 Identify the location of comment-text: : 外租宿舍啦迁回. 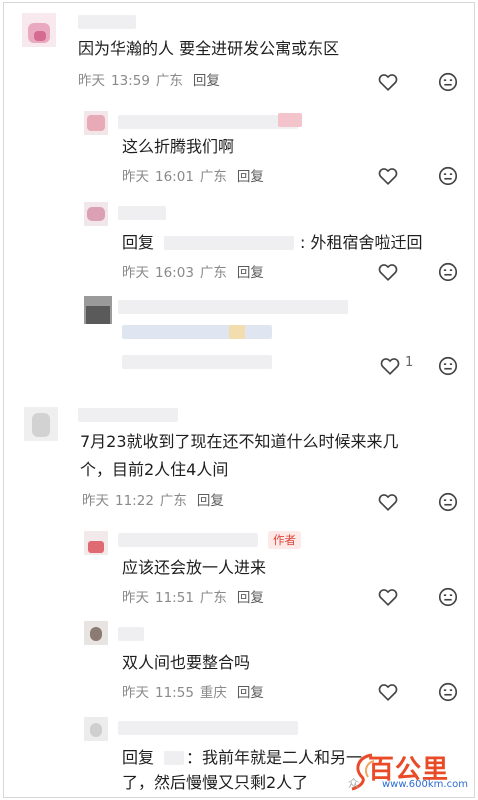
(361, 242).